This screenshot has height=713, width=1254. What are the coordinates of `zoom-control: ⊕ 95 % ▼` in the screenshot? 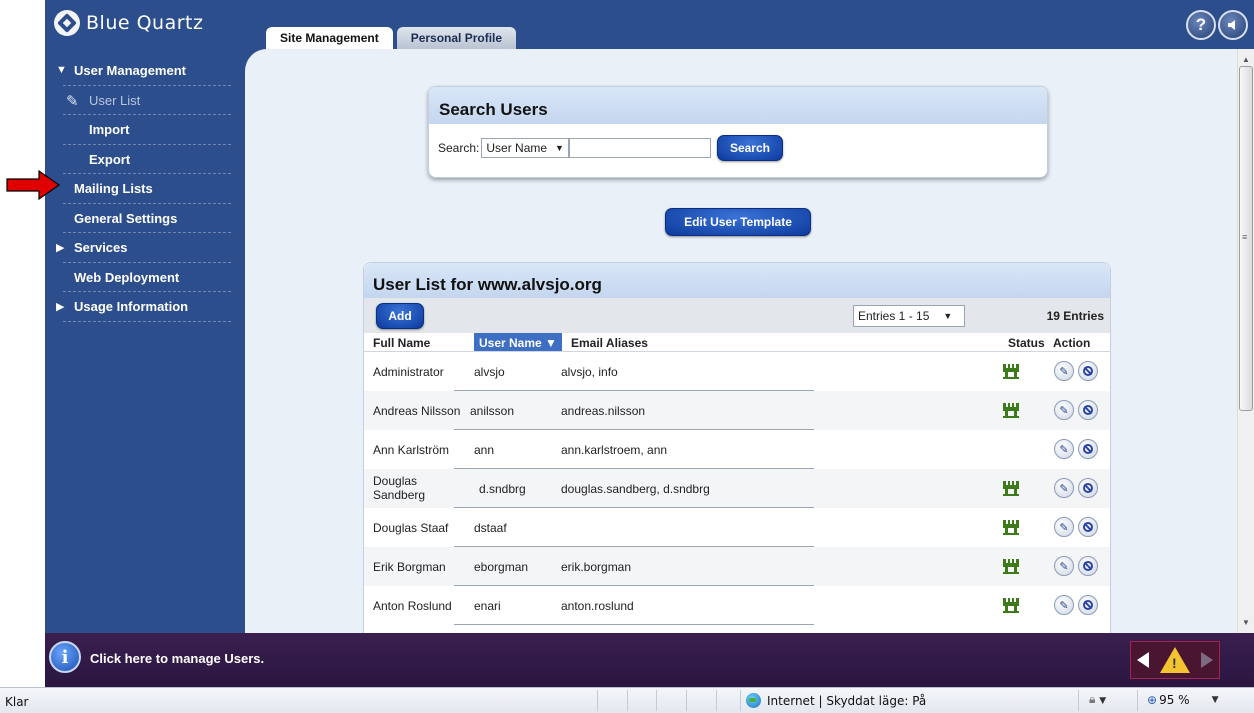 It's located at (1182, 700).